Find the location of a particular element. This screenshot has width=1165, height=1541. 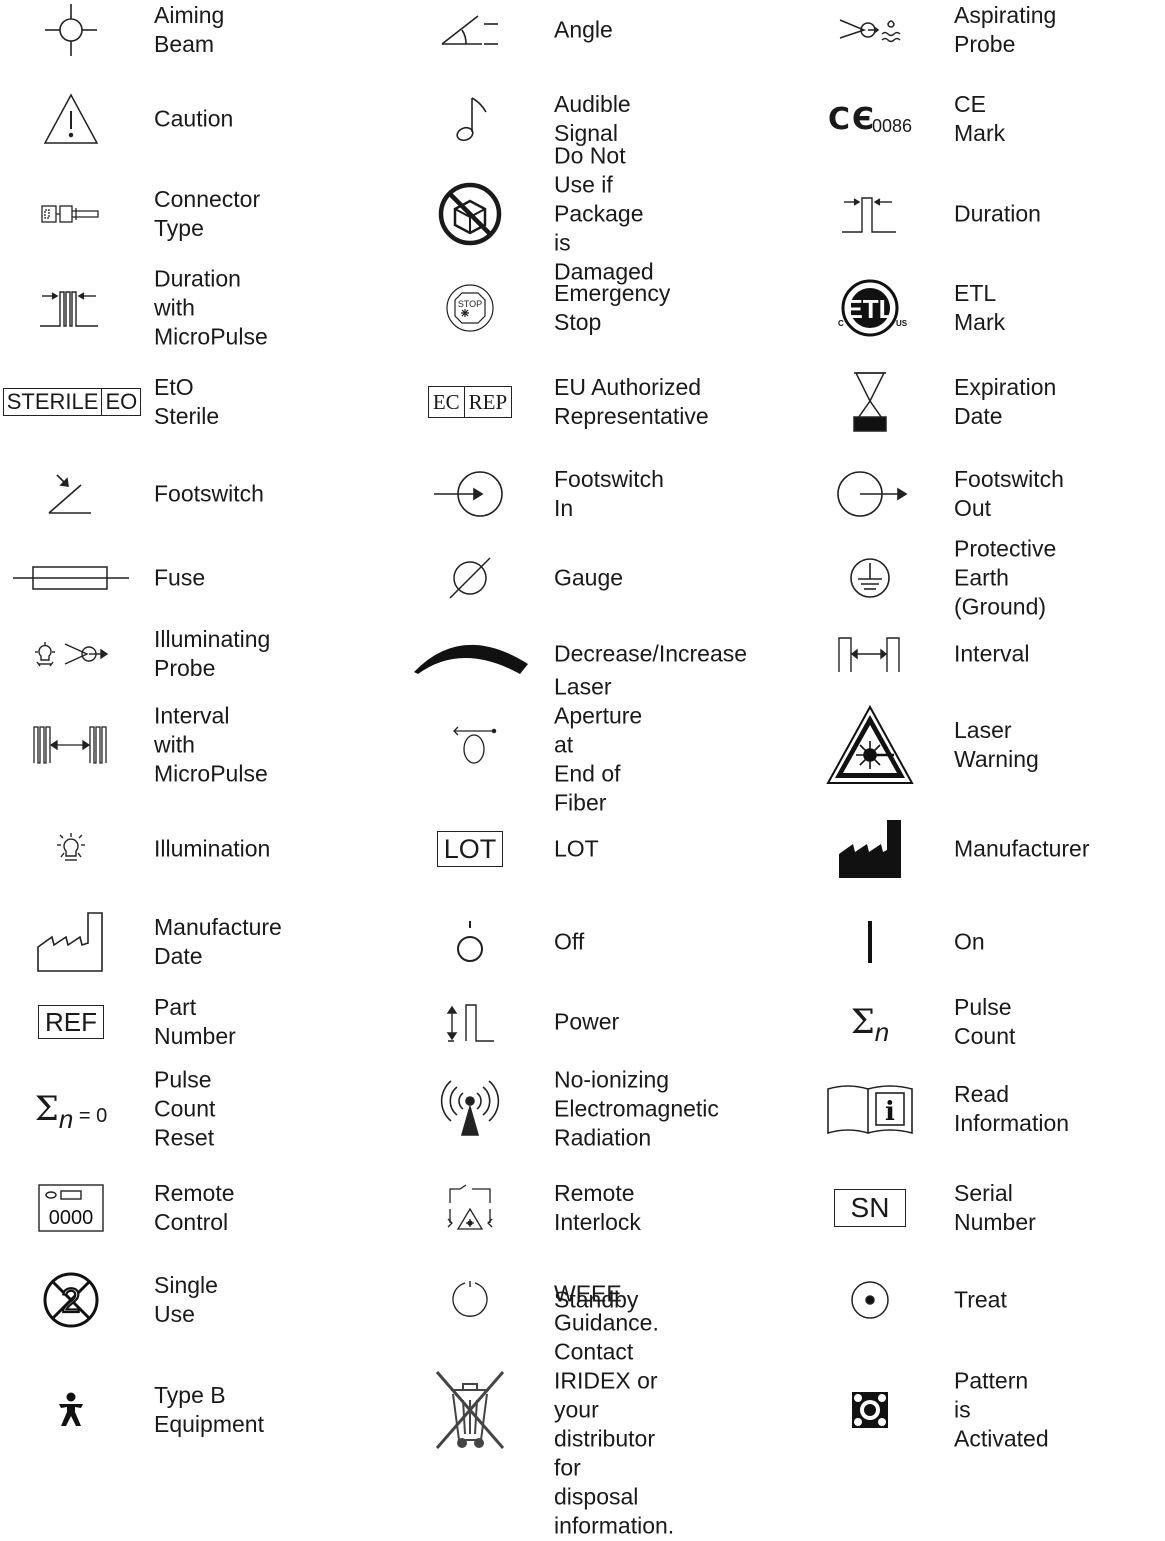

symbol-label: Illumination is located at coordinates (212, 848).